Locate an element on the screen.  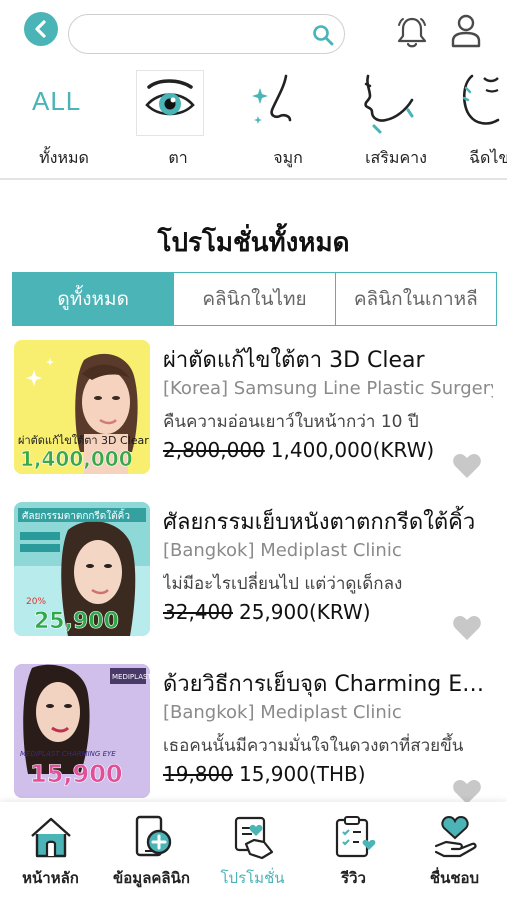
category-label: ตา is located at coordinates (178, 157).